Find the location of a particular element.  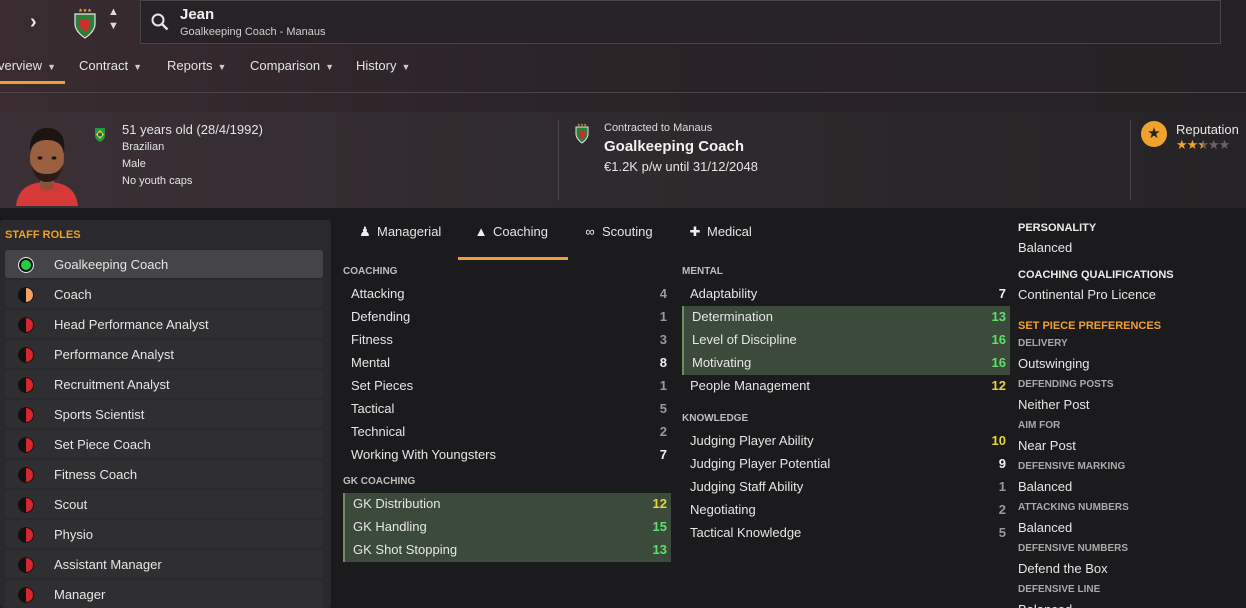

attribute-name: GK Handling is located at coordinates (390, 526).